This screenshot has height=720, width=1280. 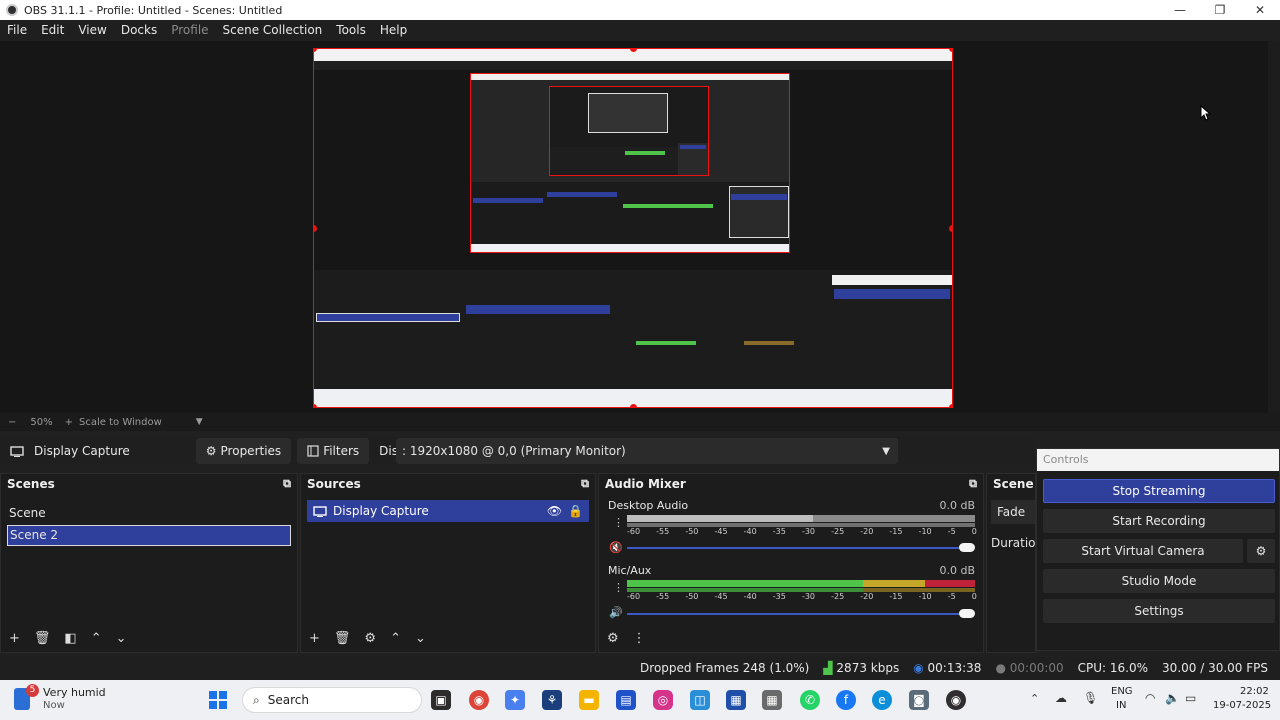 I want to click on clock-date: 19-07-2025, so click(x=1242, y=705).